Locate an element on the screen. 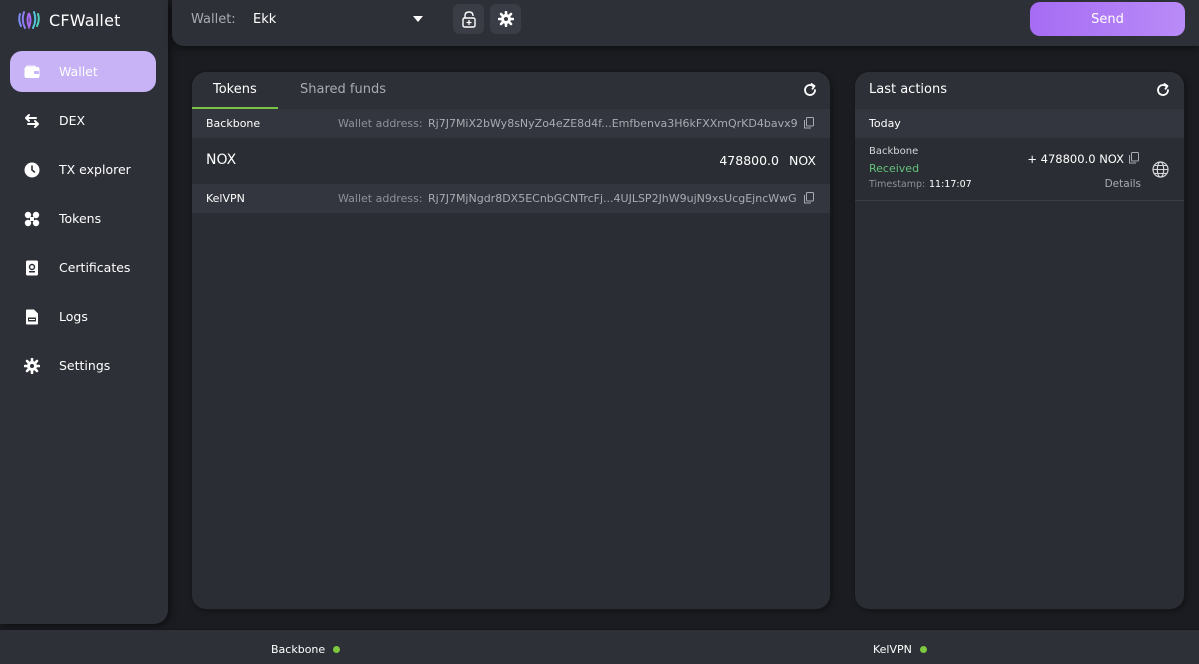  status-item-backbone: Backbone is located at coordinates (306, 649).